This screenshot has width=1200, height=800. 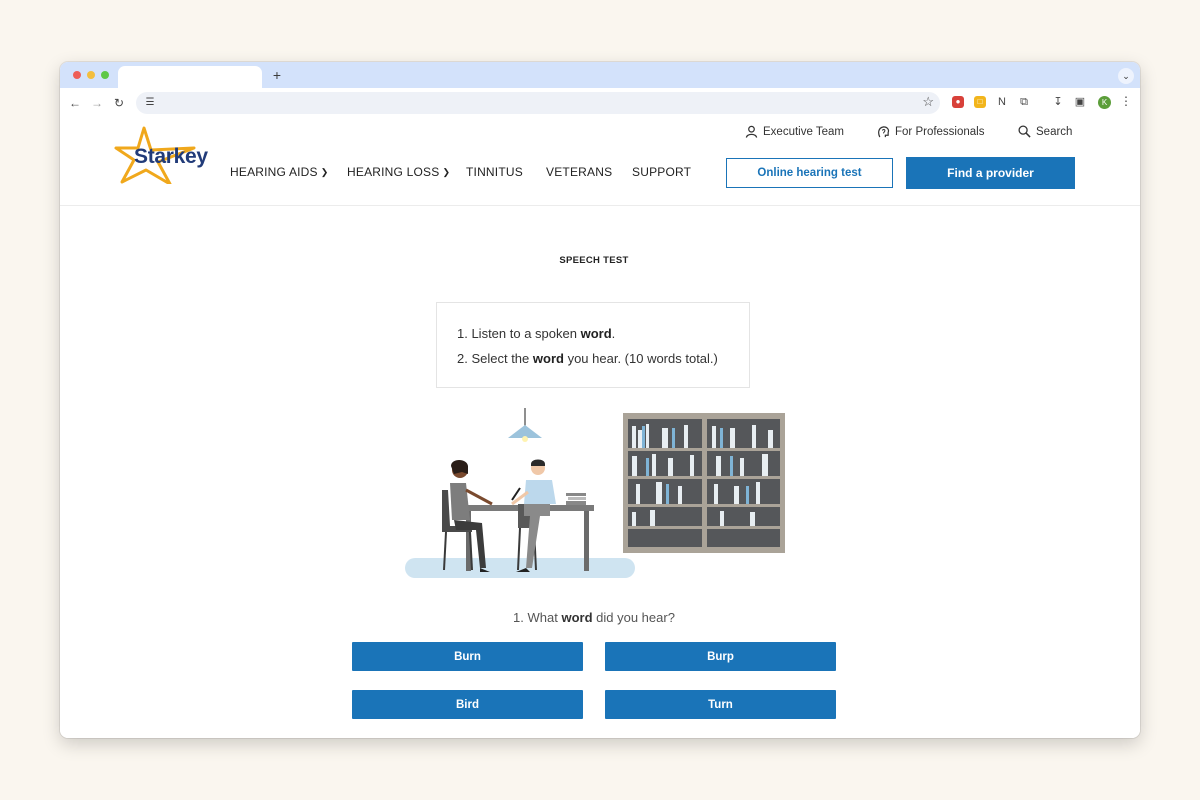 What do you see at coordinates (536, 333) in the screenshot?
I see `instruction-step-1: 1. Listen to a spoken word.` at bounding box center [536, 333].